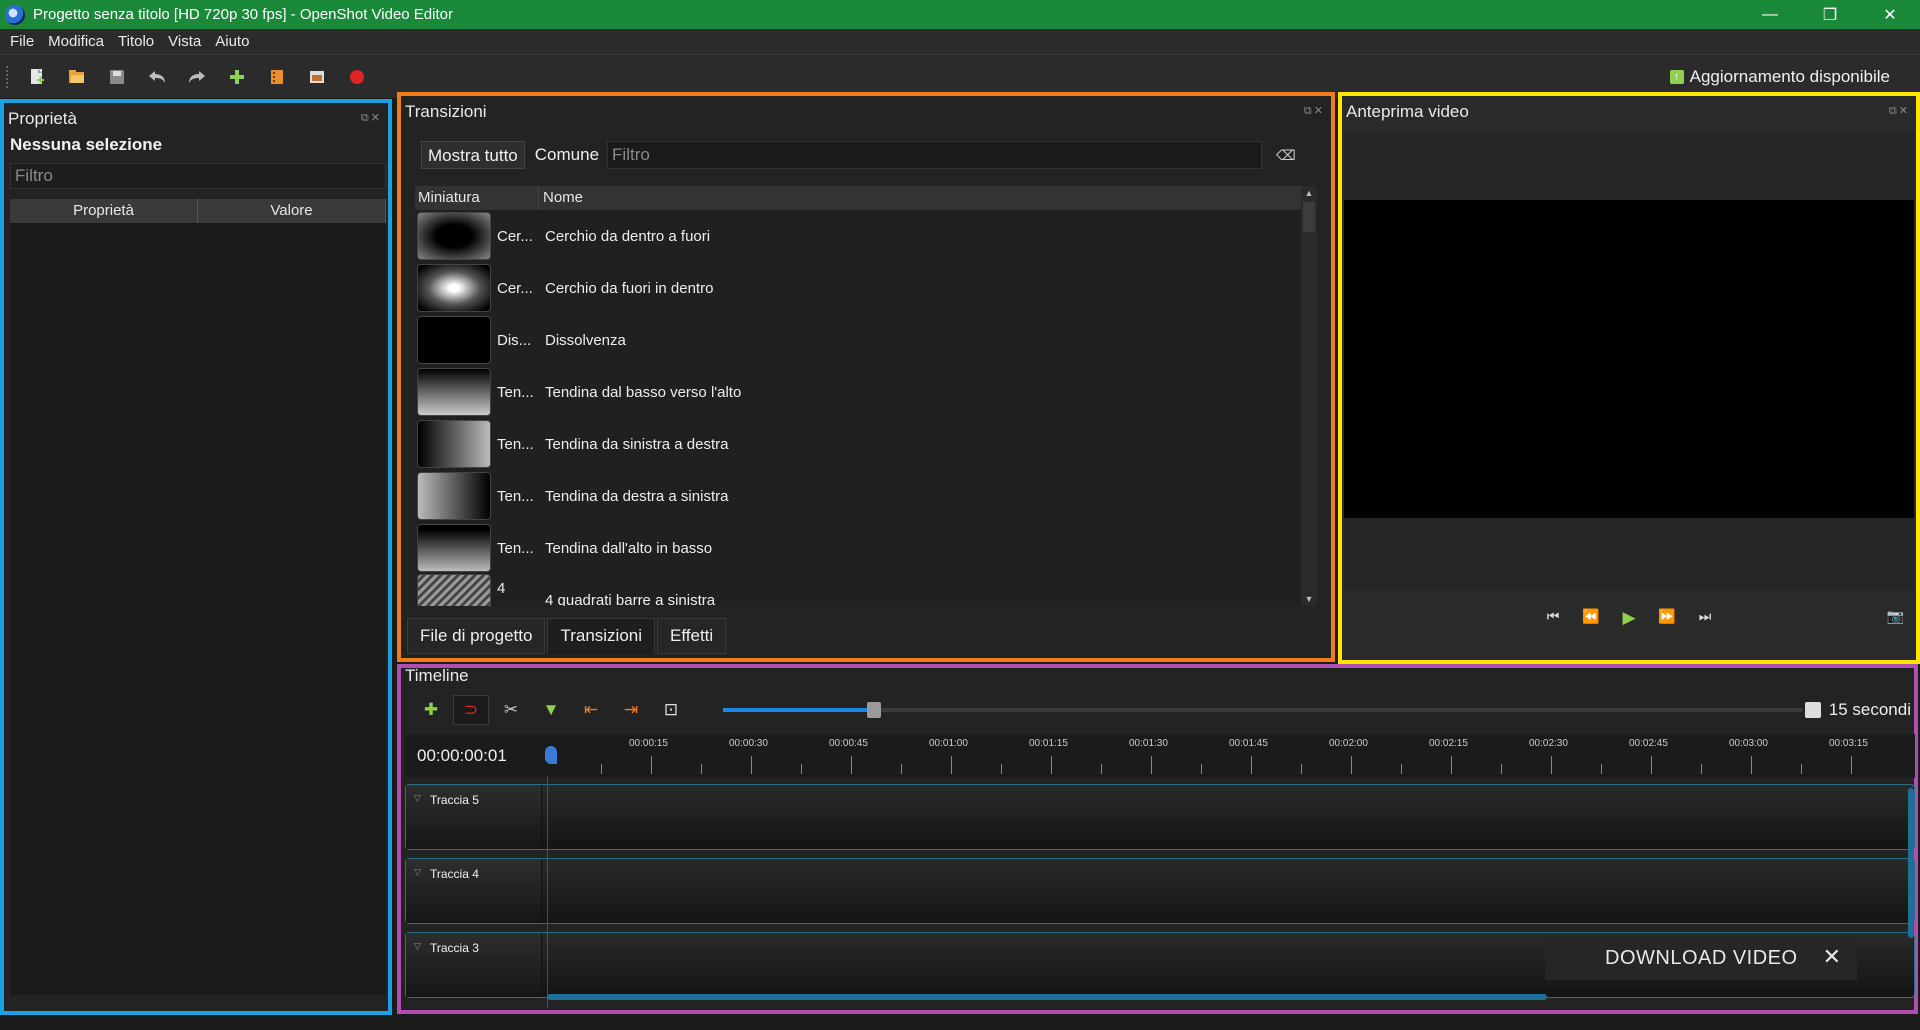 The width and height of the screenshot is (1920, 1030). I want to click on fast-forward-icon: ⏩, so click(1667, 618).